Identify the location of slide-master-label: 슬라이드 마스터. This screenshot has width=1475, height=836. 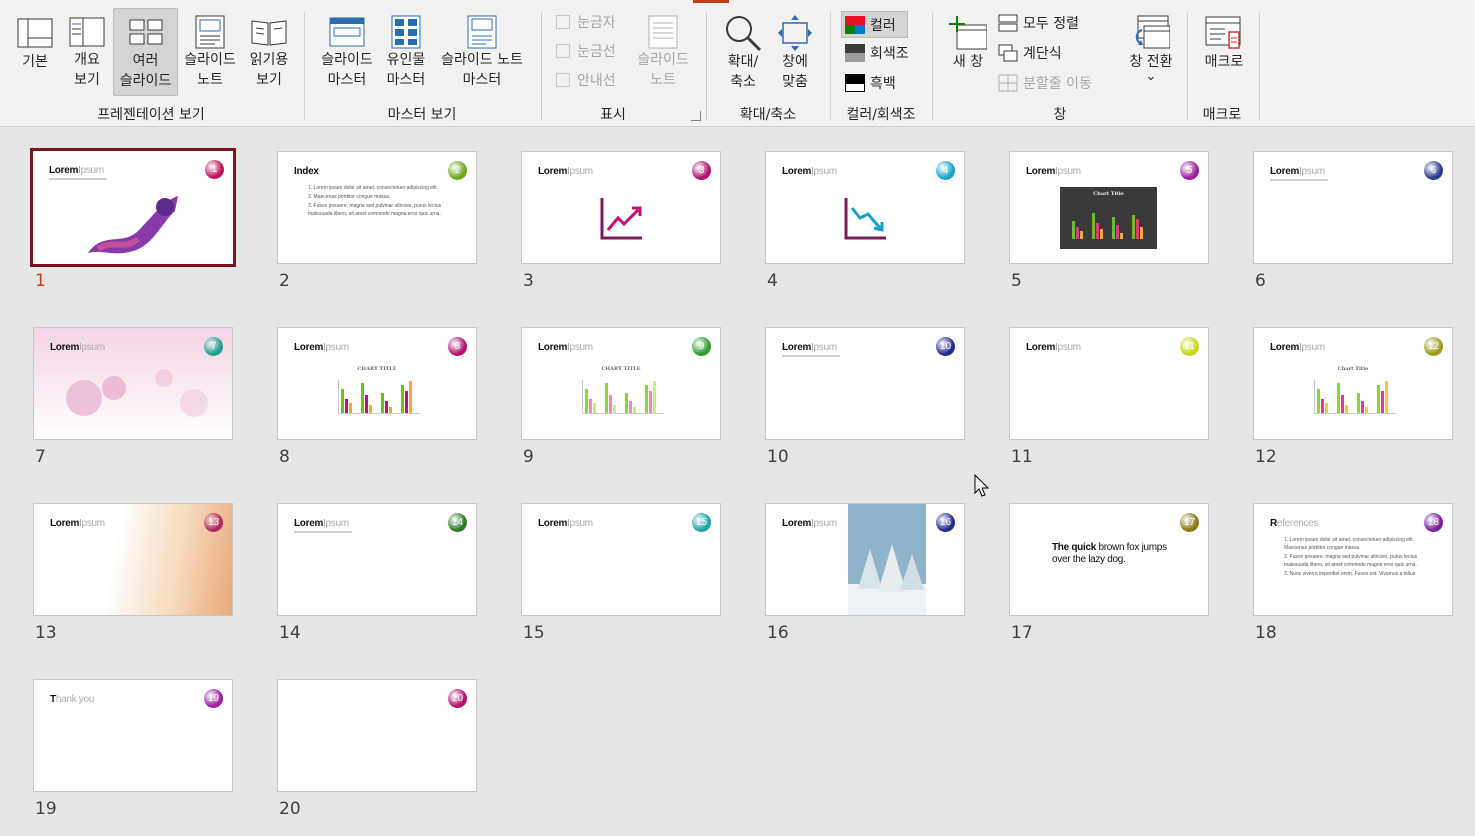
(347, 70).